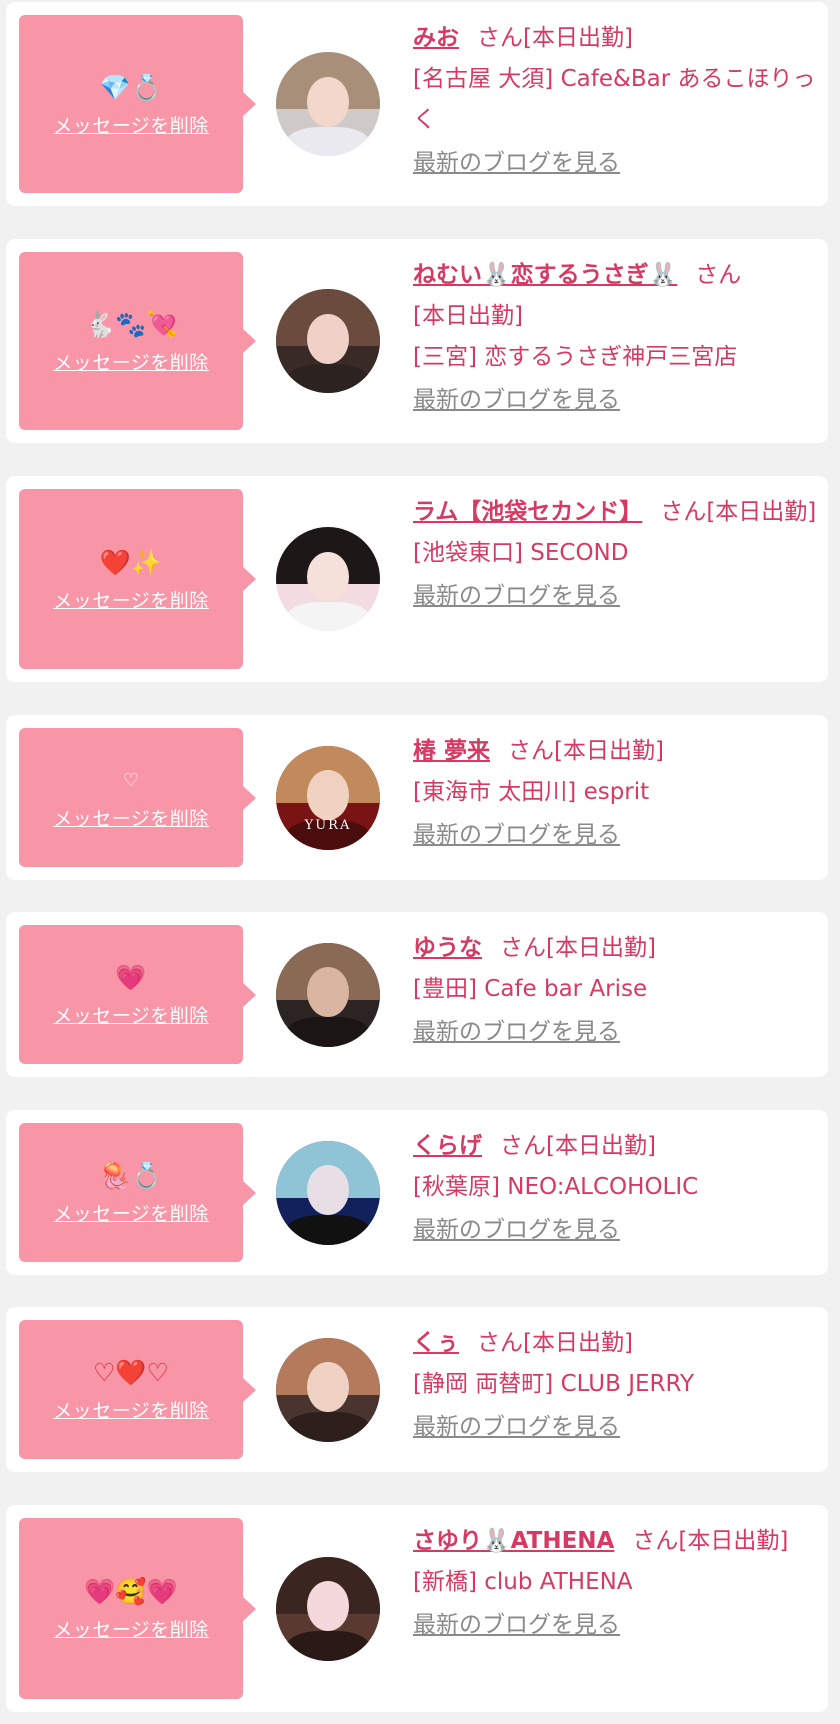 The height and width of the screenshot is (1724, 840). Describe the element at coordinates (131, 562) in the screenshot. I see `message-emoji: ❤️✨` at that location.